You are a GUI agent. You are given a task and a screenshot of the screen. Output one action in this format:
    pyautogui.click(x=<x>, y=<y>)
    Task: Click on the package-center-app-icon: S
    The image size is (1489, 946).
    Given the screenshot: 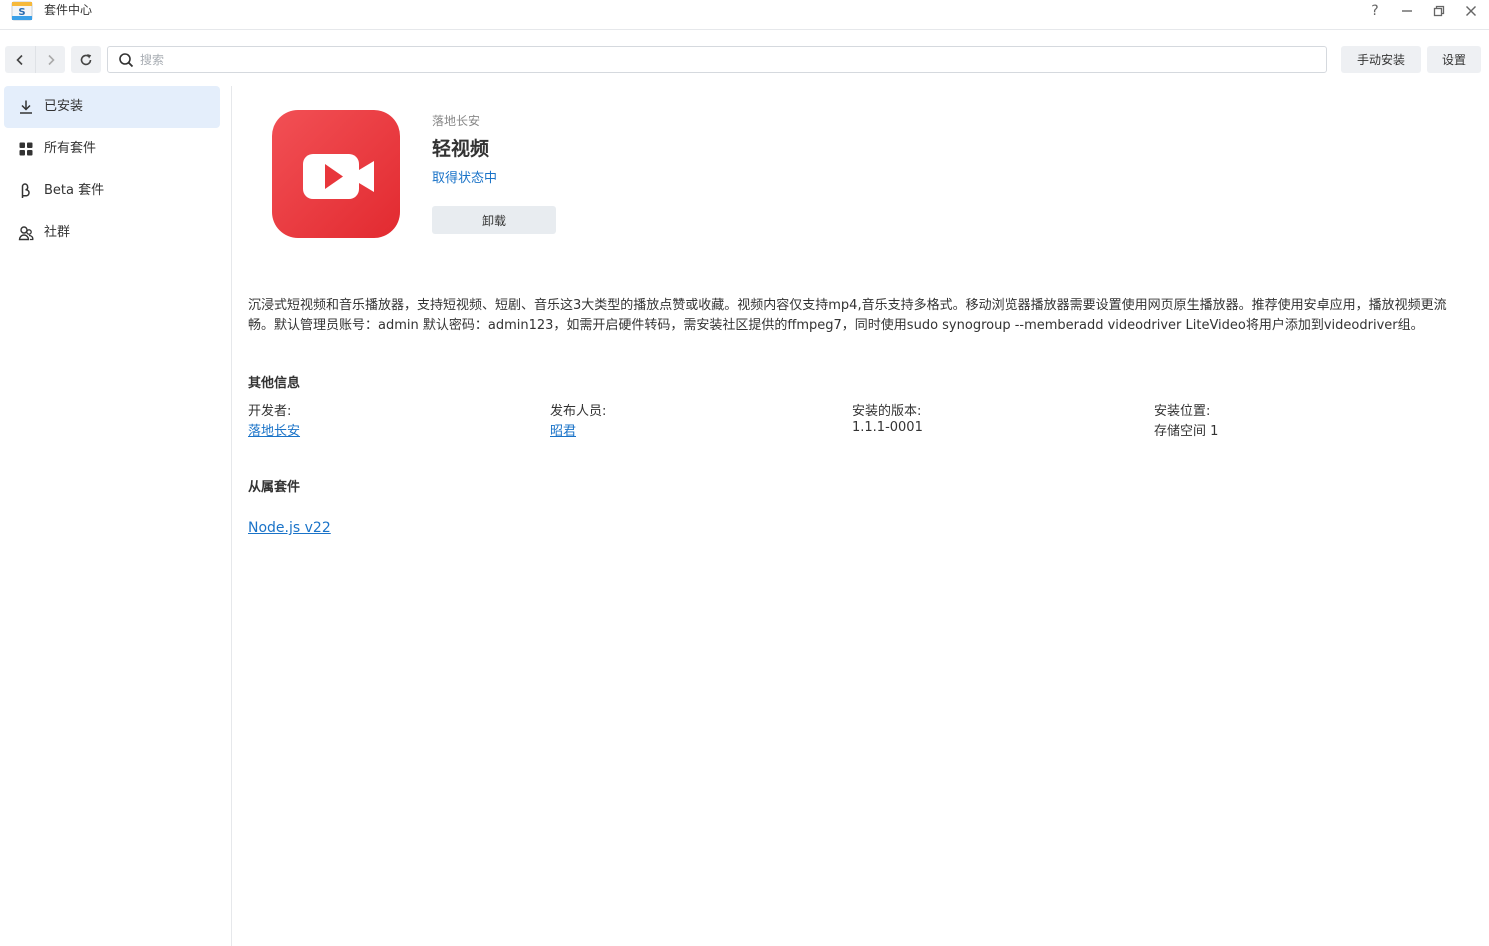 What is the action you would take?
    pyautogui.click(x=22, y=11)
    